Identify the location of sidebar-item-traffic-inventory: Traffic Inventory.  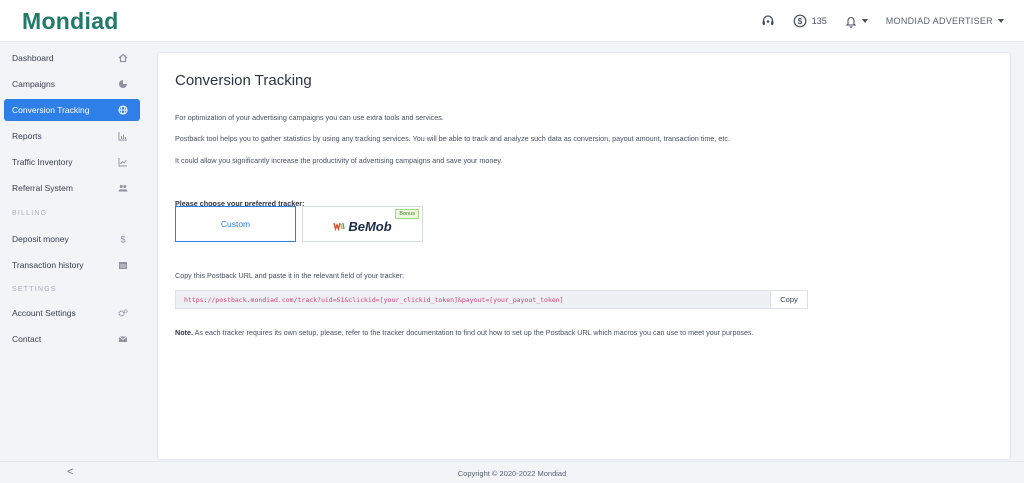
(72, 162).